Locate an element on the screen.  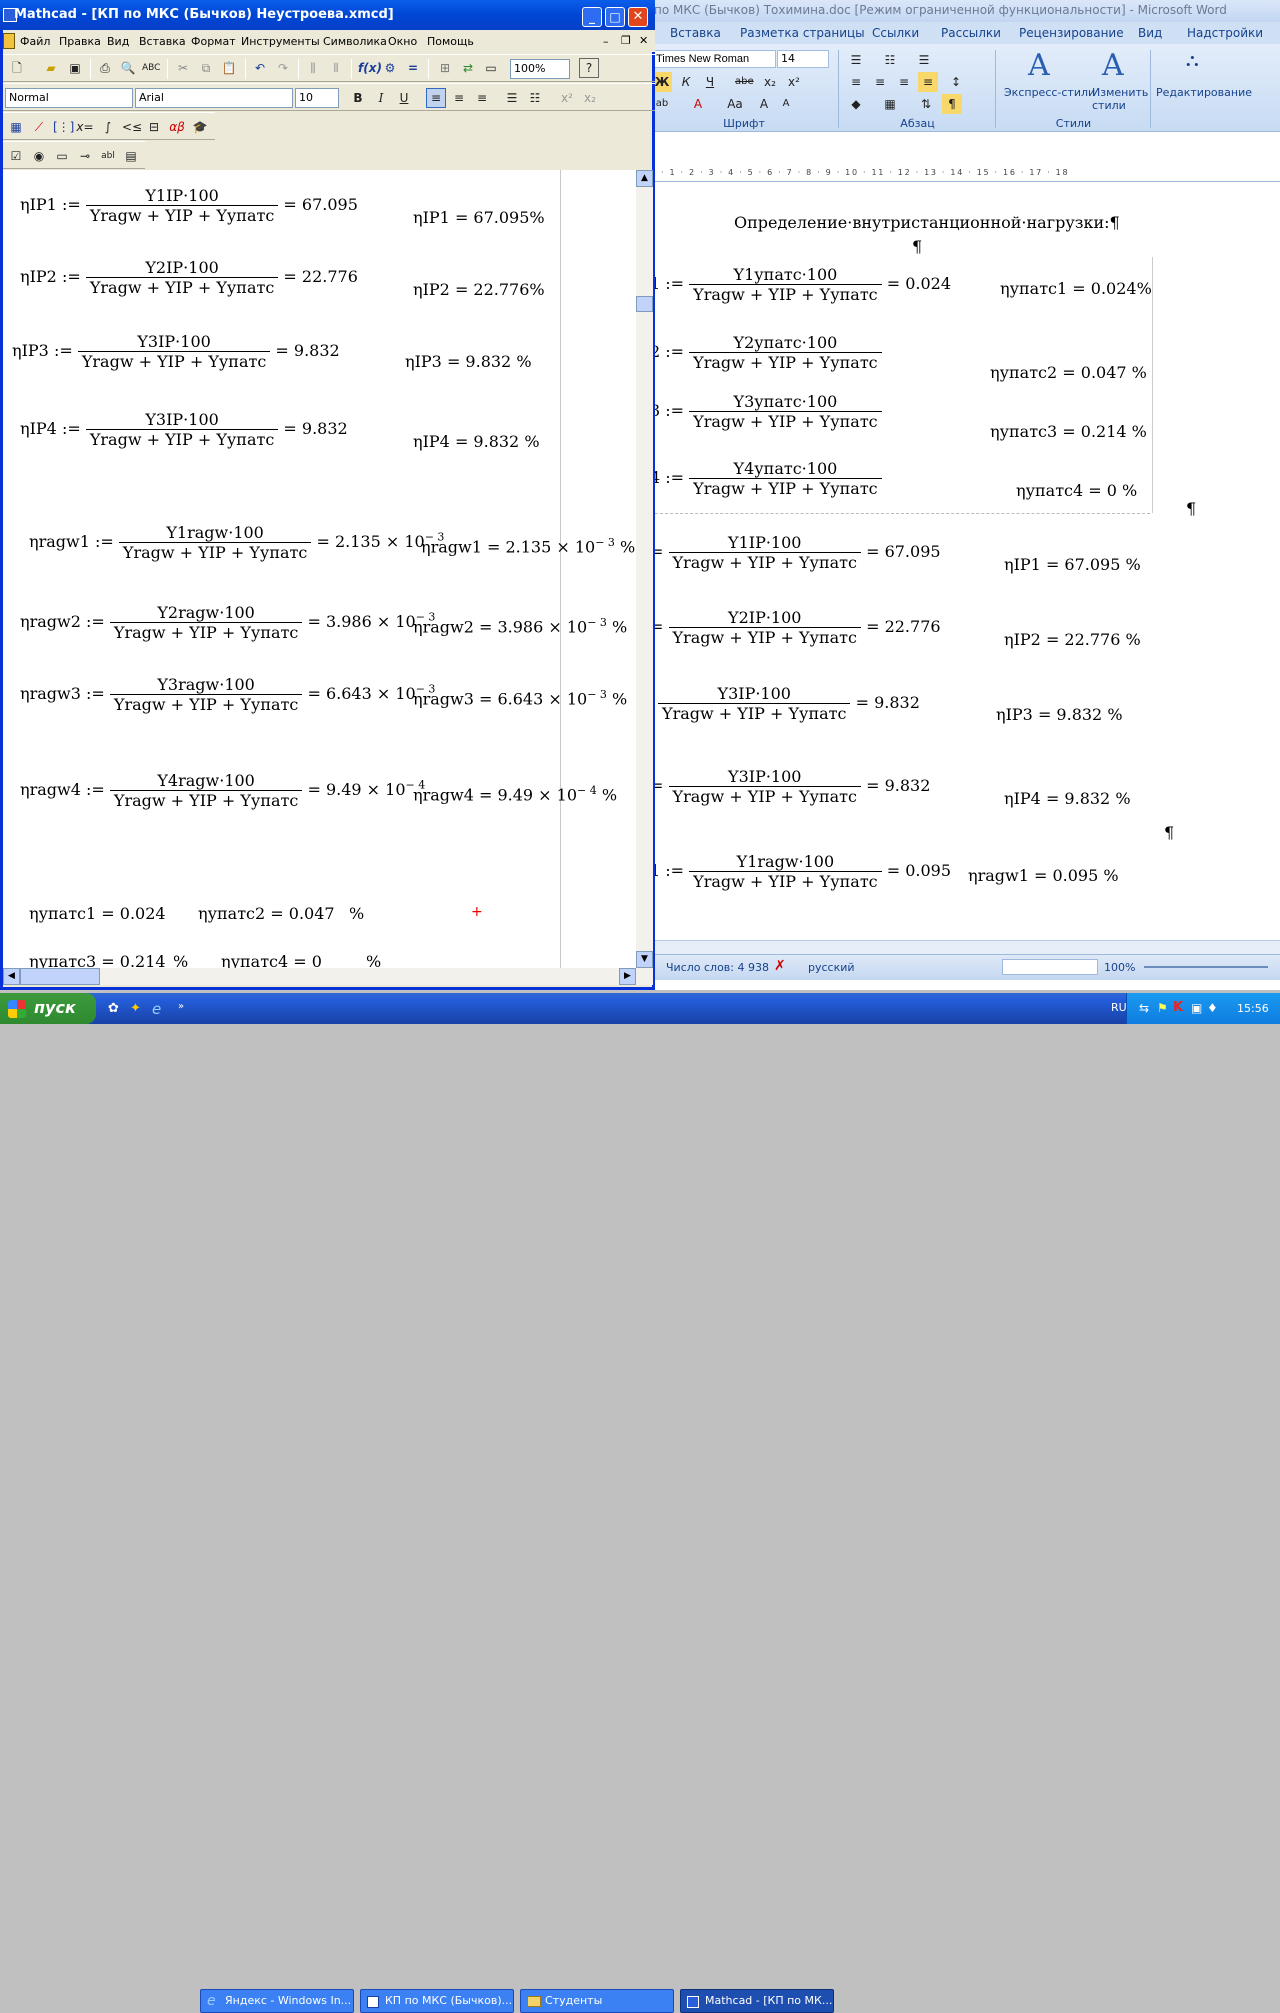
save-icon: ▣ is located at coordinates (75, 68).